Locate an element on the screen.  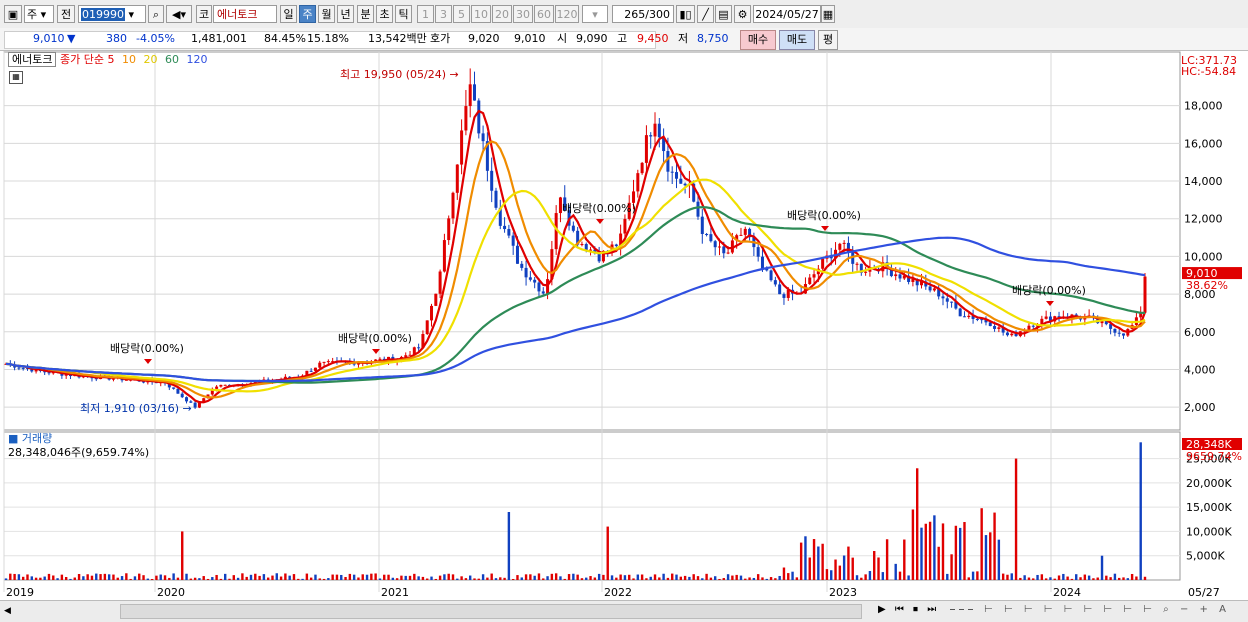
avg-button: 평 is located at coordinates (828, 40).